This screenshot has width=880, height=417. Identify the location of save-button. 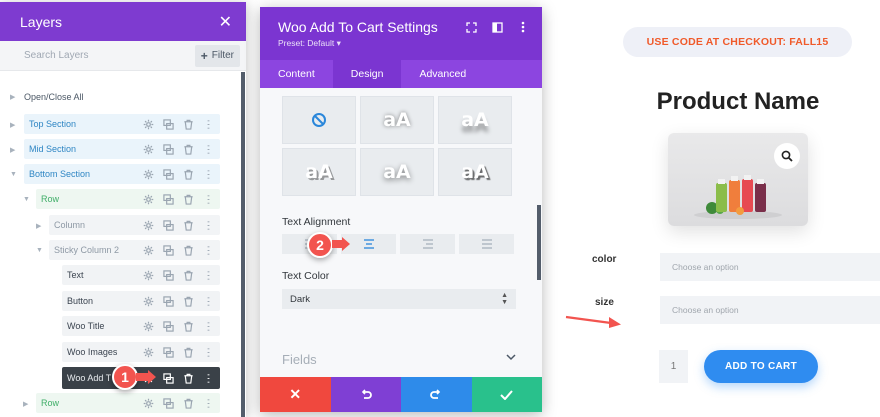
(506, 394).